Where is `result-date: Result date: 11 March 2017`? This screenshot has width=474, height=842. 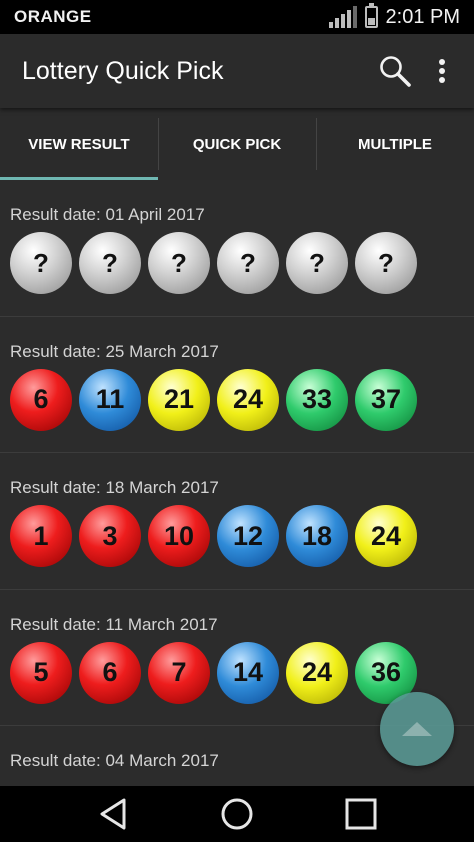
result-date: Result date: 11 March 2017 is located at coordinates (114, 624).